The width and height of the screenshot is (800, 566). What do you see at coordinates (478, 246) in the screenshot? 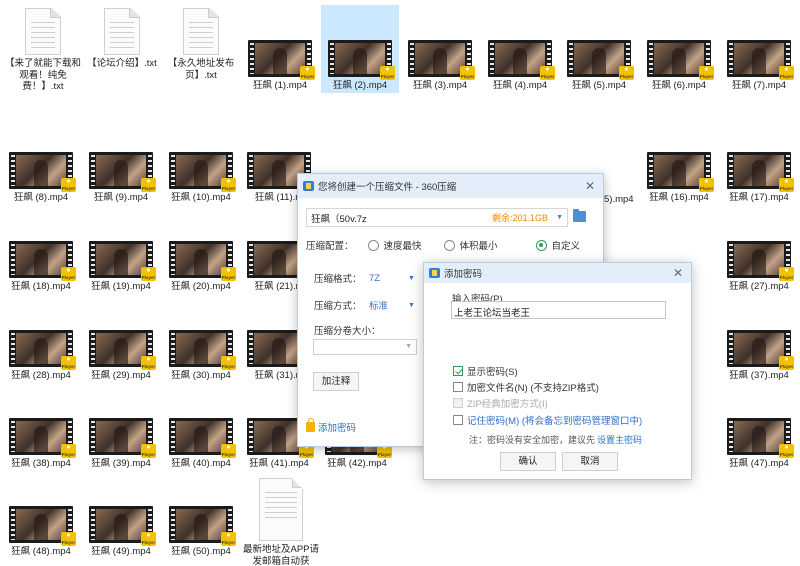
I see `option-label: 体积最小` at bounding box center [478, 246].